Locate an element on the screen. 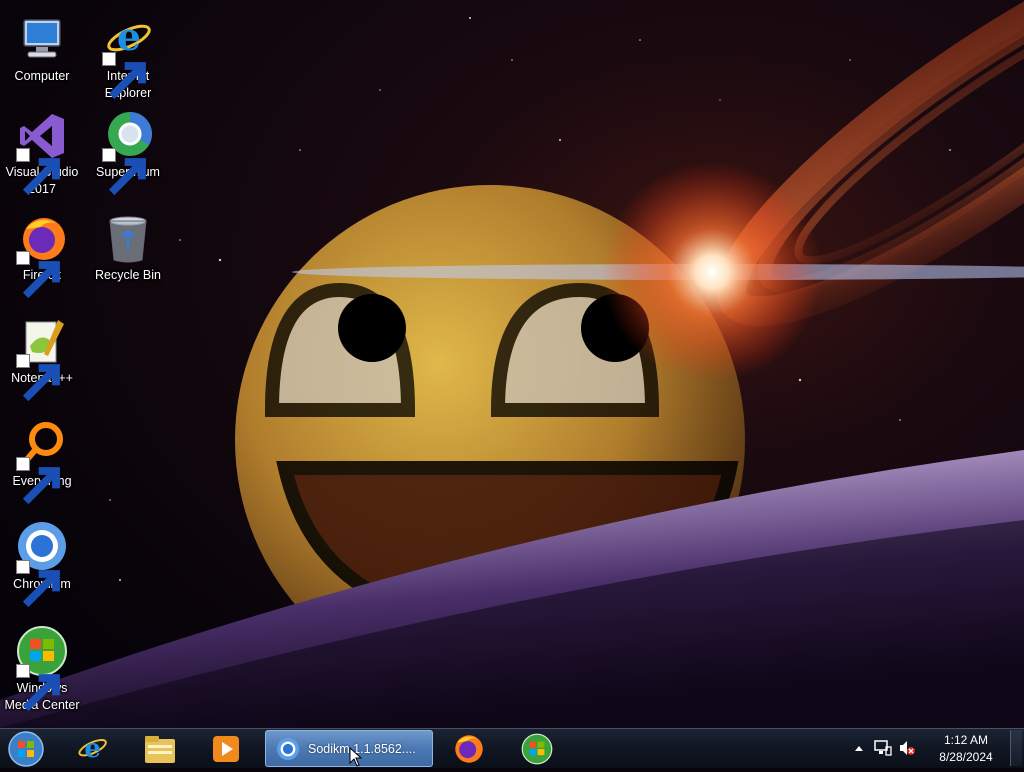  network-icon is located at coordinates (883, 750).